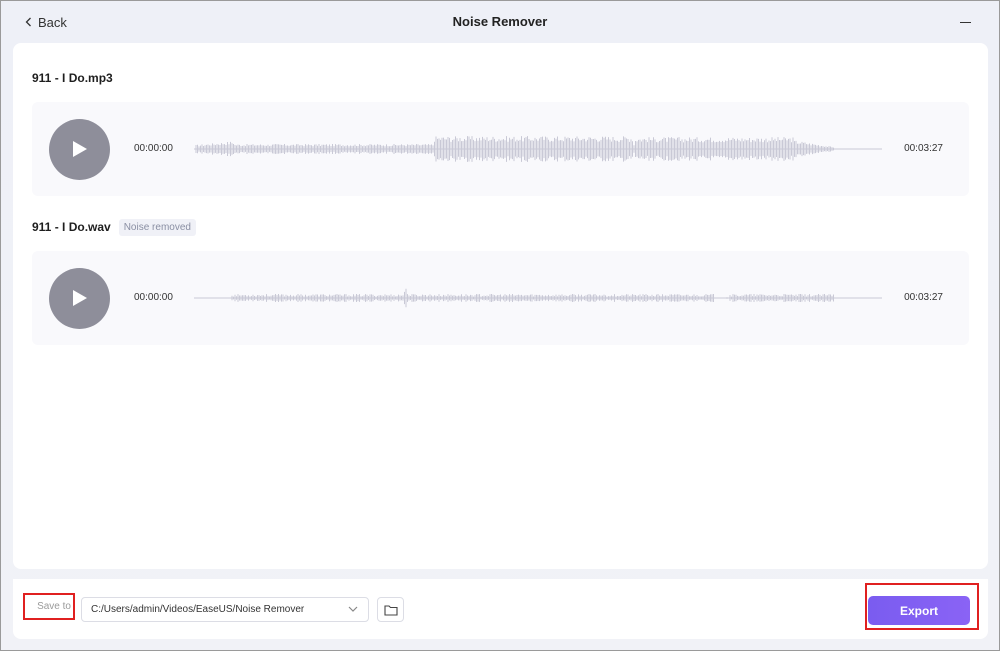 The height and width of the screenshot is (651, 1000). What do you see at coordinates (923, 297) in the screenshot?
I see `processed-end-time: 00:03:27` at bounding box center [923, 297].